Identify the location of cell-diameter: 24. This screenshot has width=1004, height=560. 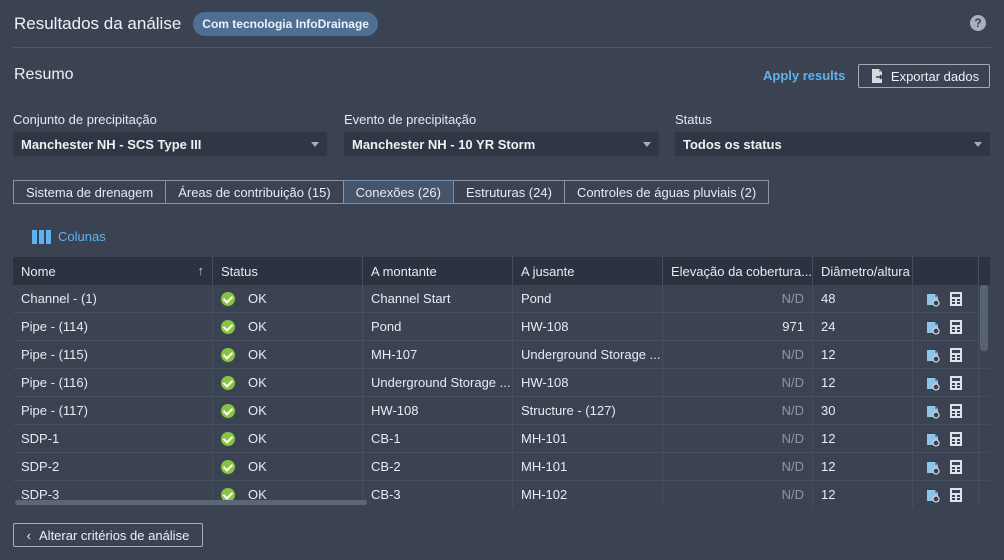
(863, 326).